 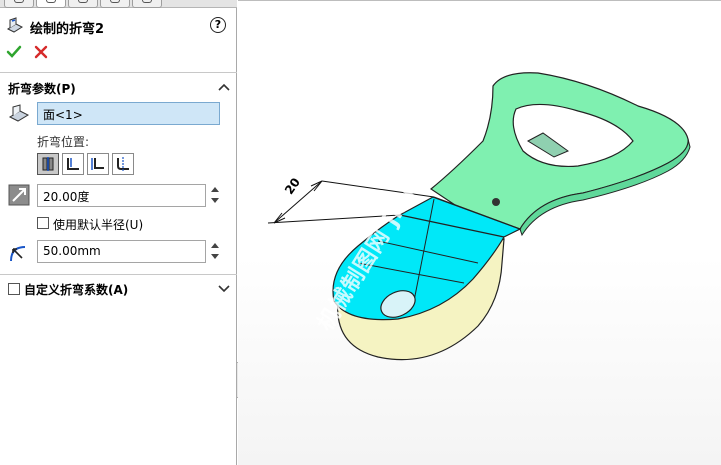 What do you see at coordinates (67, 29) in the screenshot?
I see `page-title: 绘制的折弯2` at bounding box center [67, 29].